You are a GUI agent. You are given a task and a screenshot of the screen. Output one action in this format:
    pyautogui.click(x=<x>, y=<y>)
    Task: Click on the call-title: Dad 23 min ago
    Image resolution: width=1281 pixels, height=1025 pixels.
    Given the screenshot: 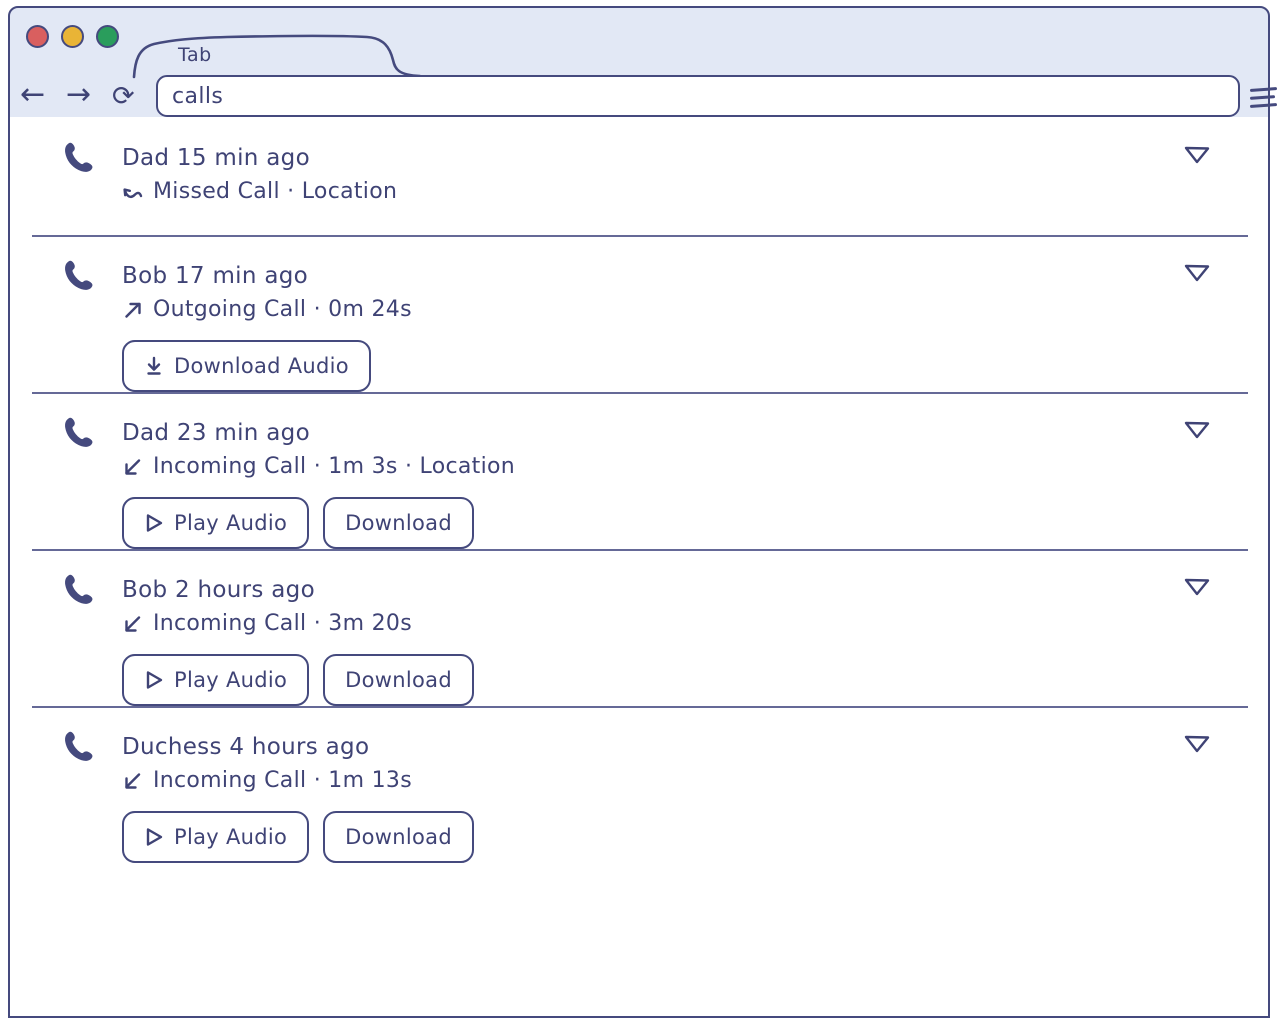 What is the action you would take?
    pyautogui.click(x=216, y=433)
    